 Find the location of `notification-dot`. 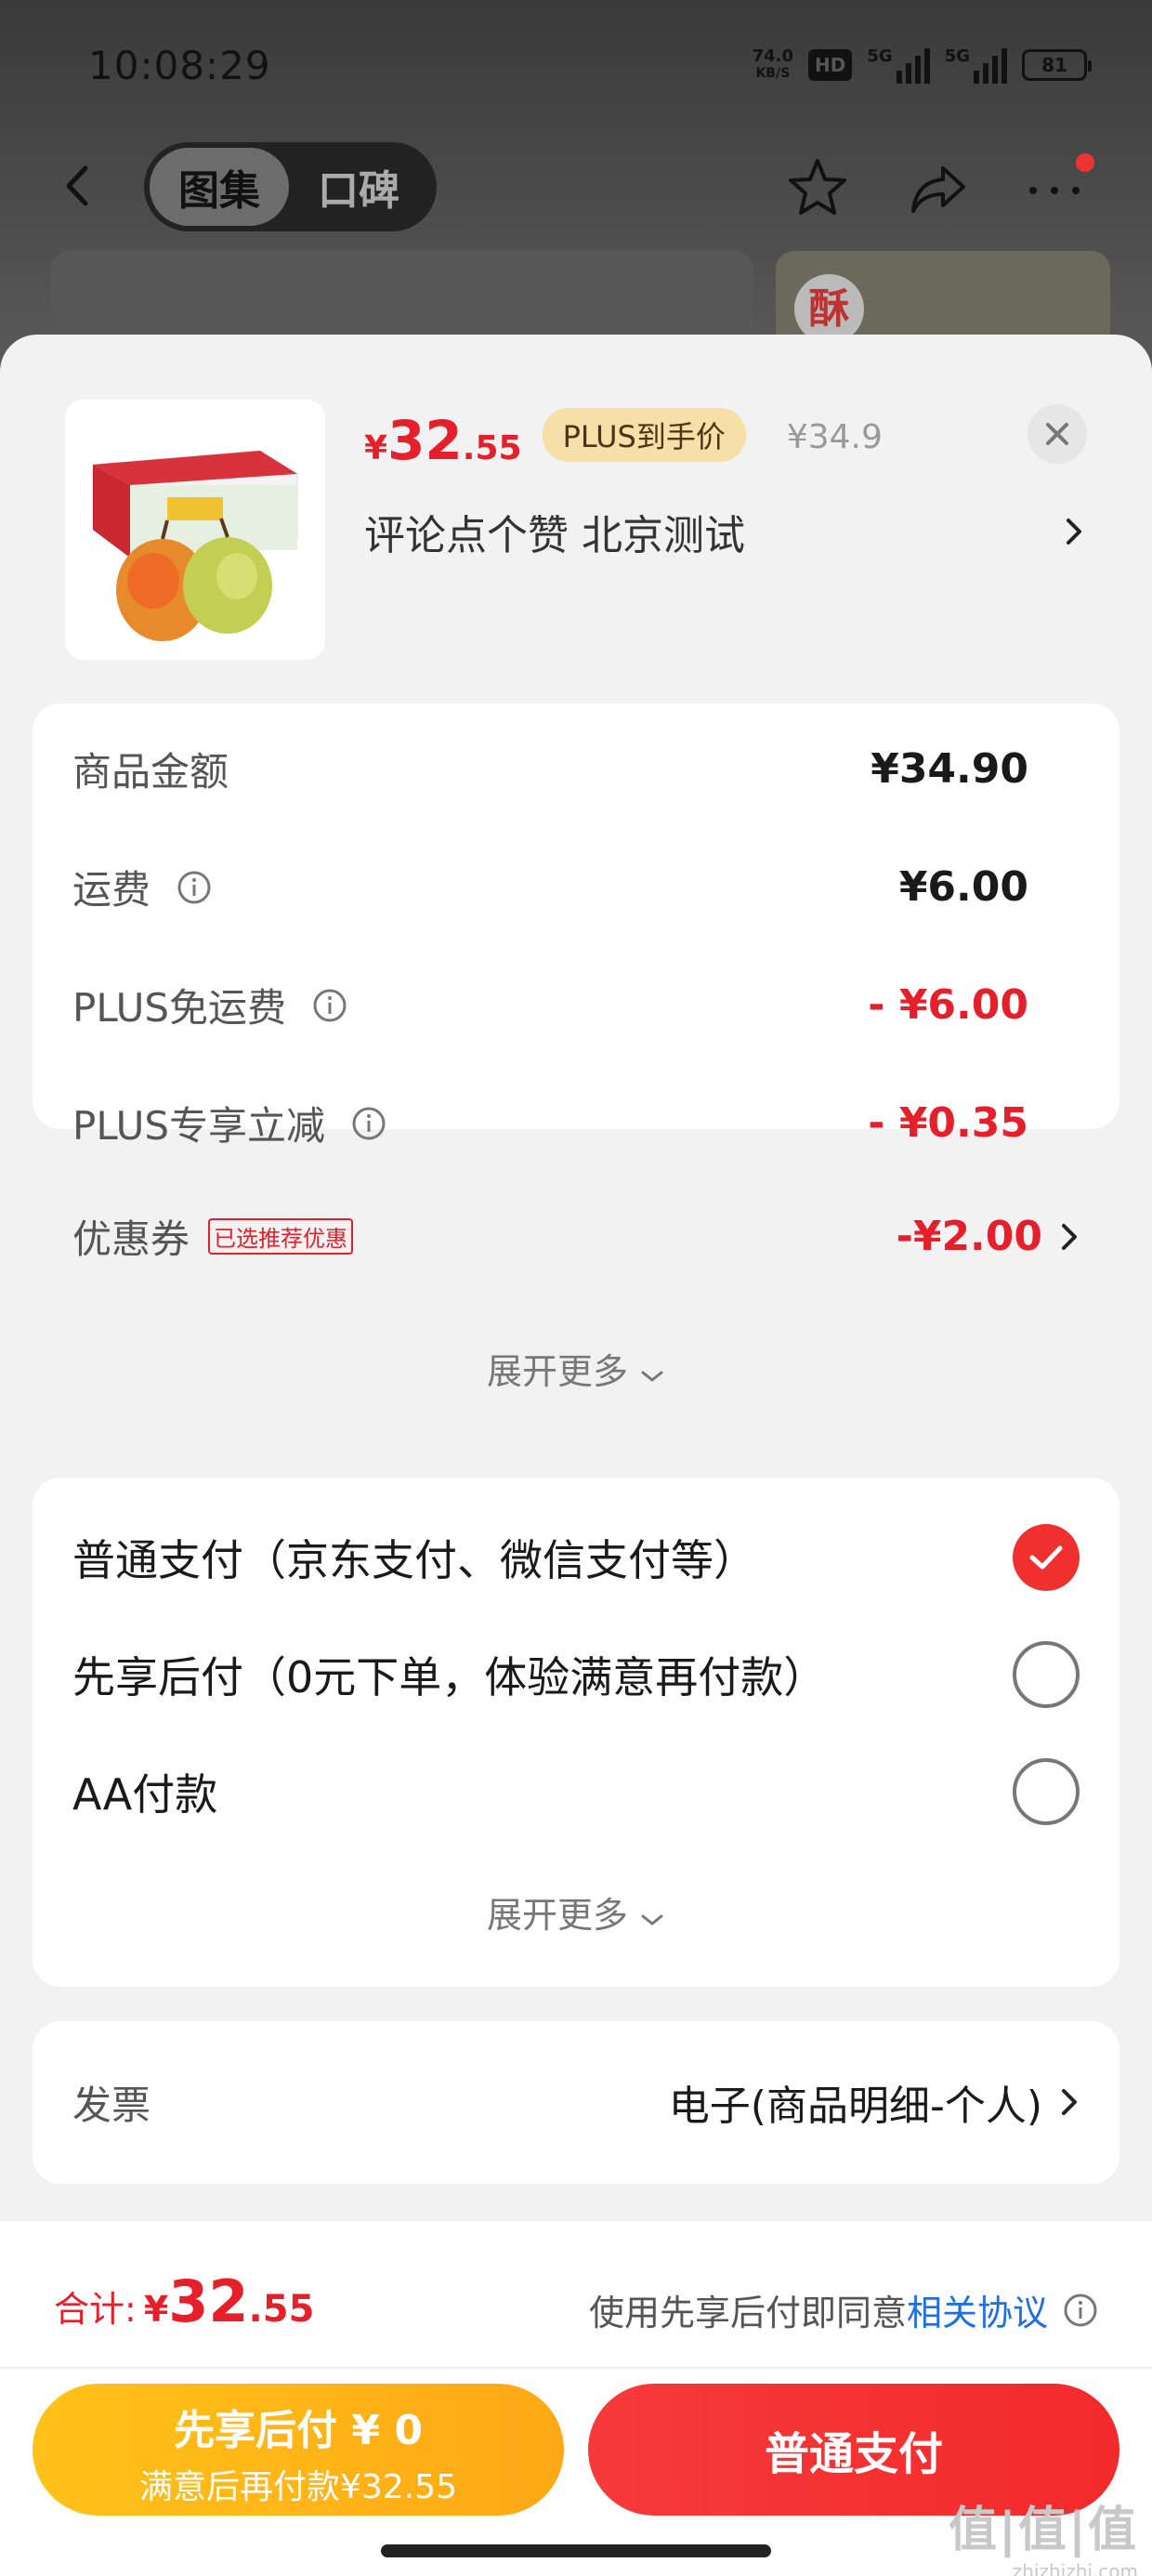

notification-dot is located at coordinates (1085, 162).